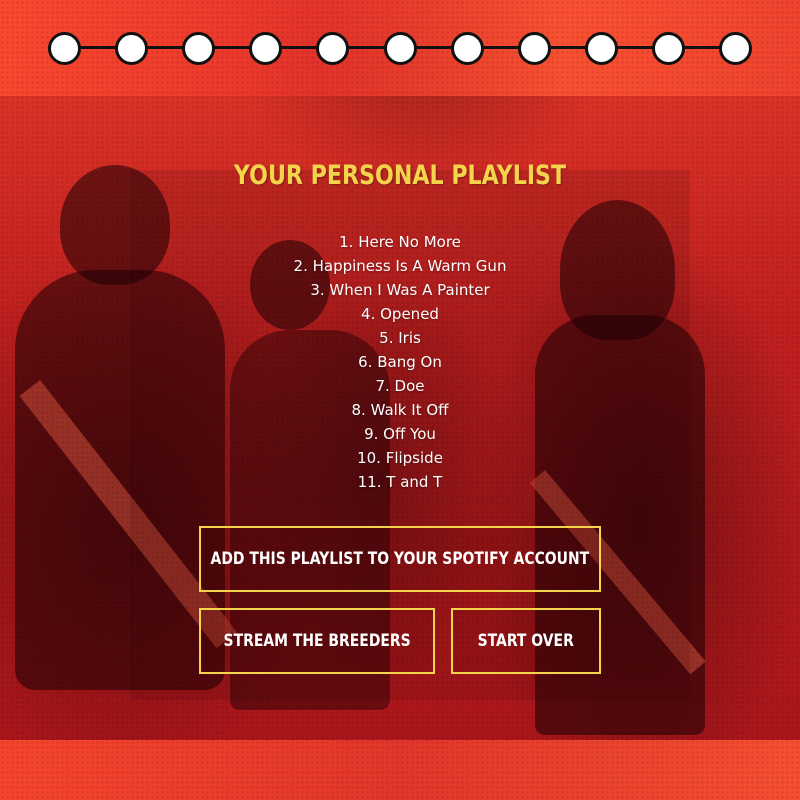 This screenshot has height=800, width=800. I want to click on page-title: YOUR PERSONAL PLAYLIST, so click(400, 175).